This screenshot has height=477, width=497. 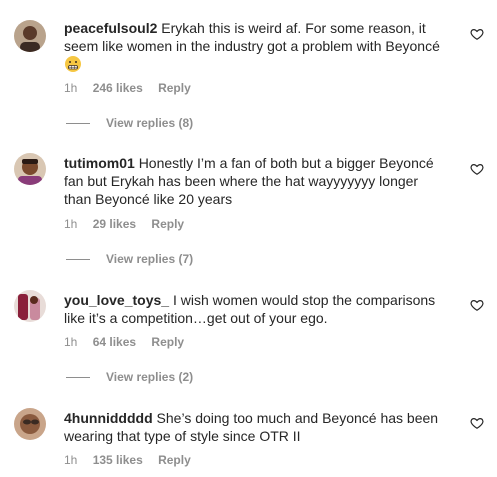 I want to click on comment-username: tutimom01, so click(x=99, y=163).